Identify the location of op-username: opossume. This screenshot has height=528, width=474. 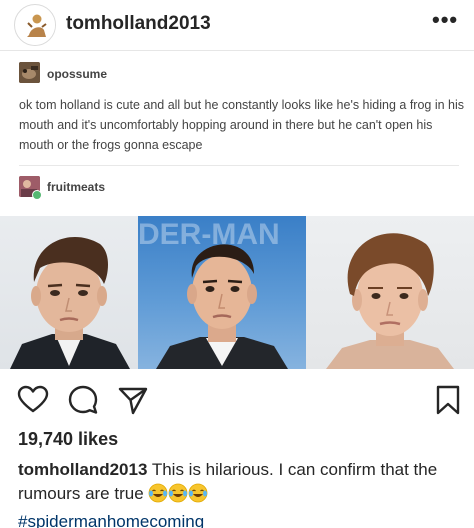
(77, 74).